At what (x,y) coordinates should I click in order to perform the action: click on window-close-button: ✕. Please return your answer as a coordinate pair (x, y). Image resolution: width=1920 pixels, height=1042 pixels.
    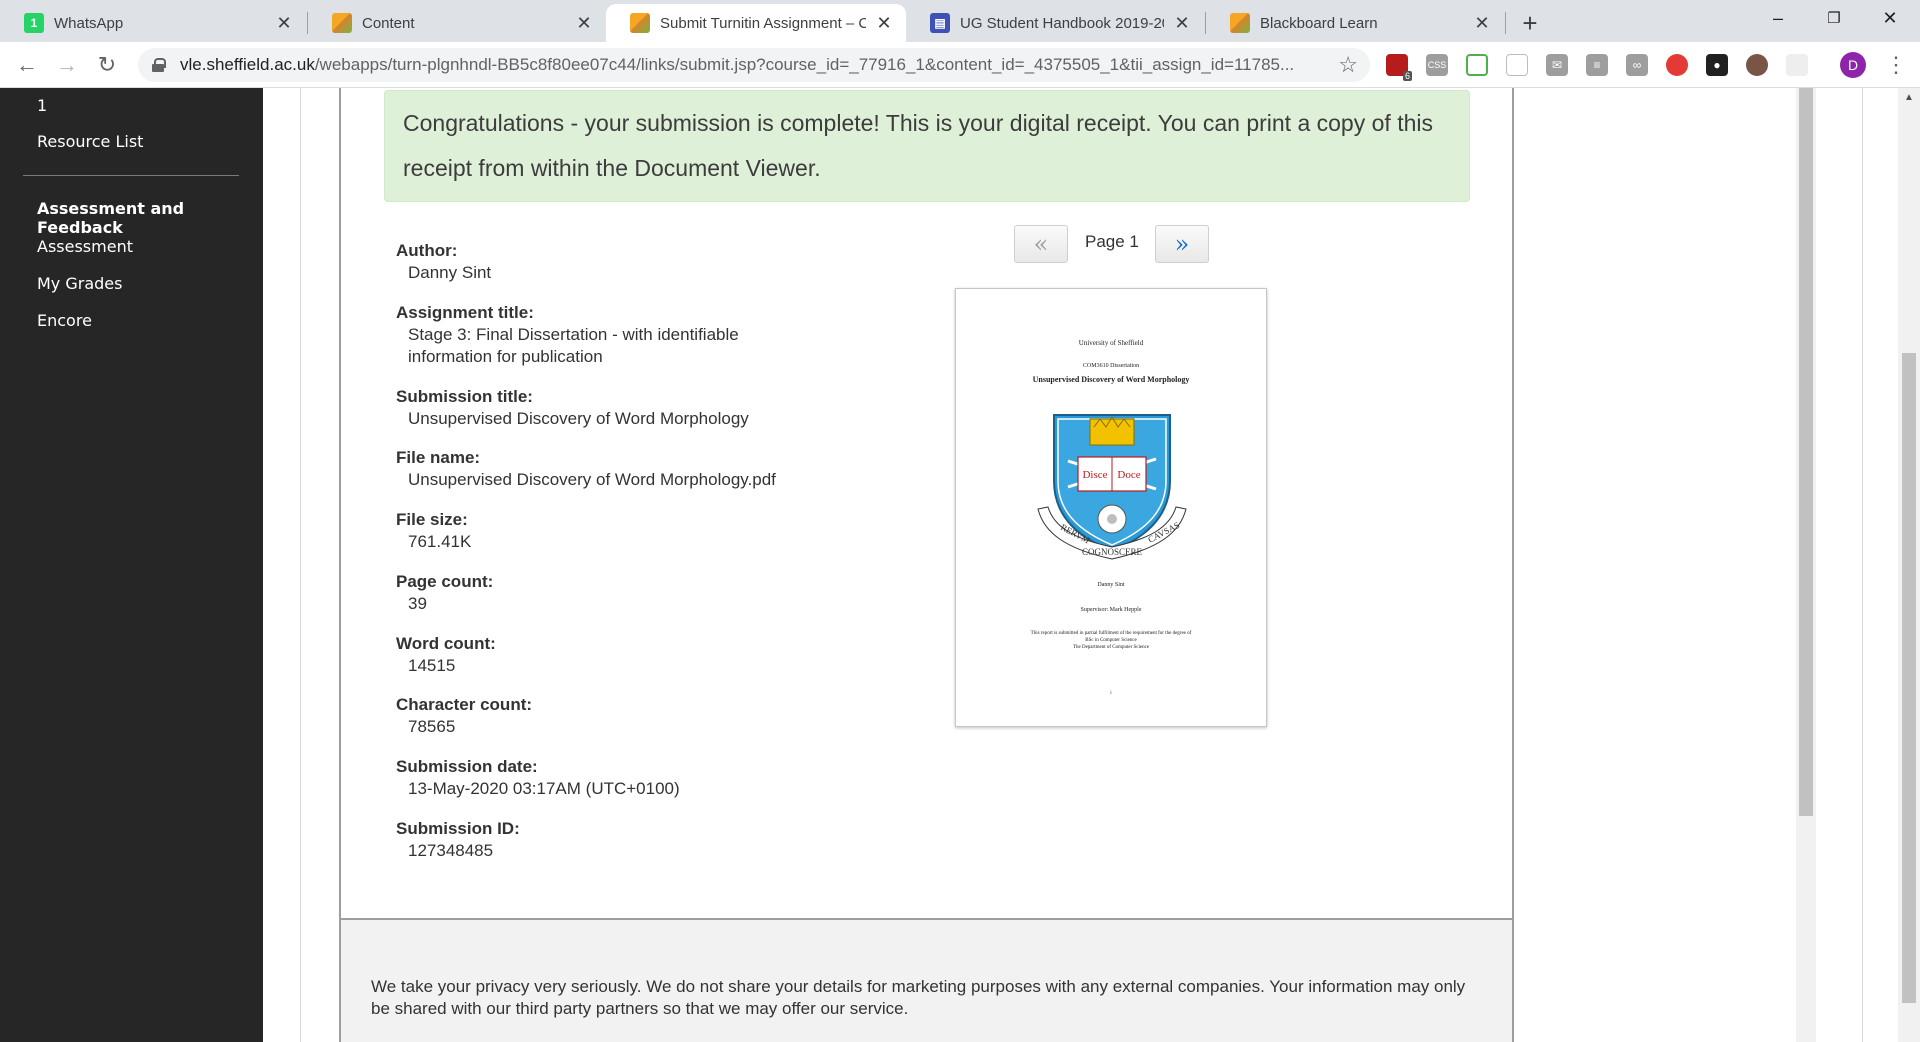
    Looking at the image, I should click on (1890, 18).